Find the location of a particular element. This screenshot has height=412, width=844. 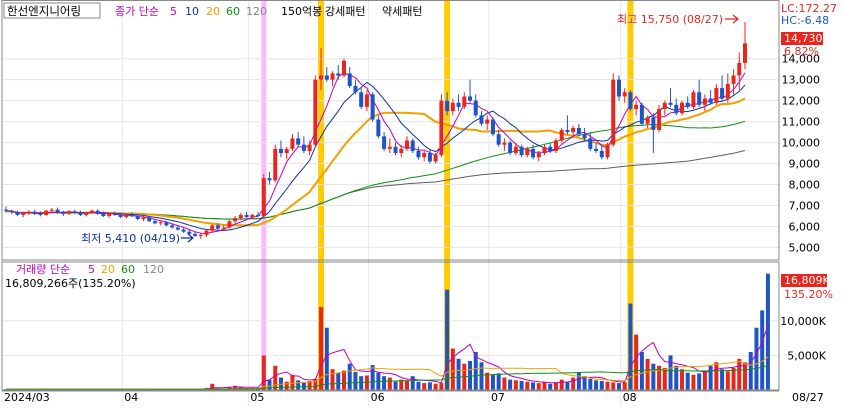

volume-legend: 거래량 단순 5 20 60 120 16,809,266주(135.20%) is located at coordinates (84, 276).